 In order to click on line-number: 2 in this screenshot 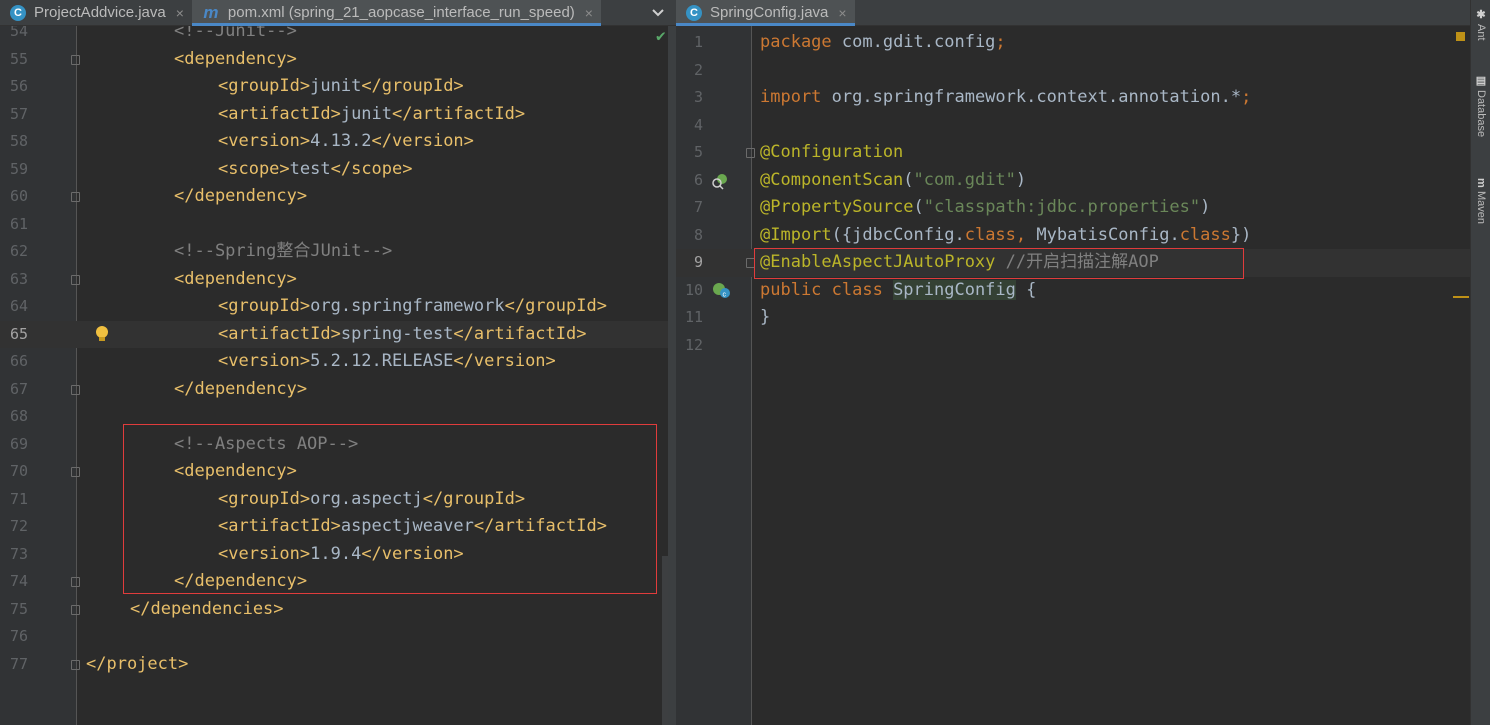, I will do `click(689, 71)`.